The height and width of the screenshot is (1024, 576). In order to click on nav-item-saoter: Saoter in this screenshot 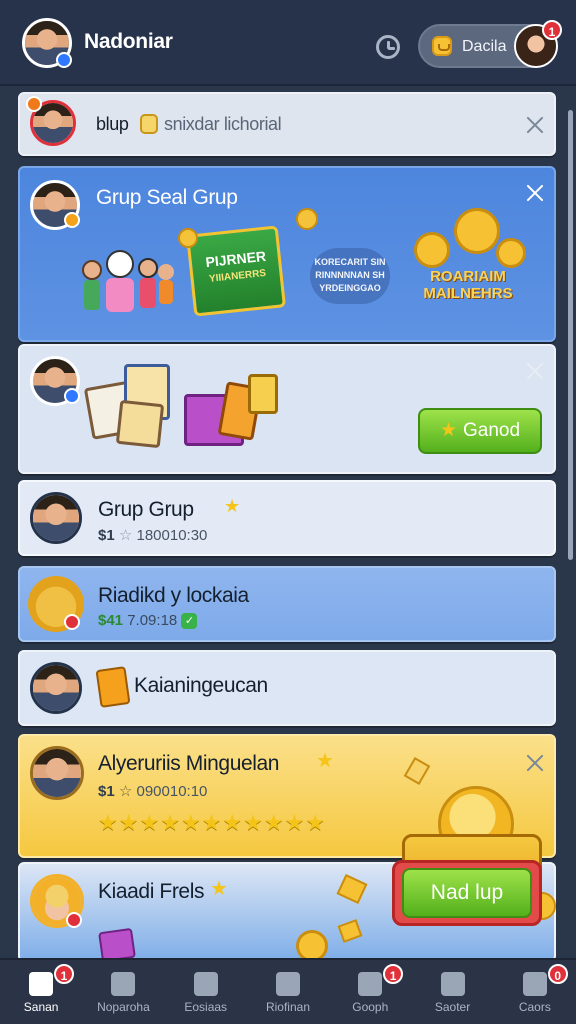, I will do `click(452, 992)`.